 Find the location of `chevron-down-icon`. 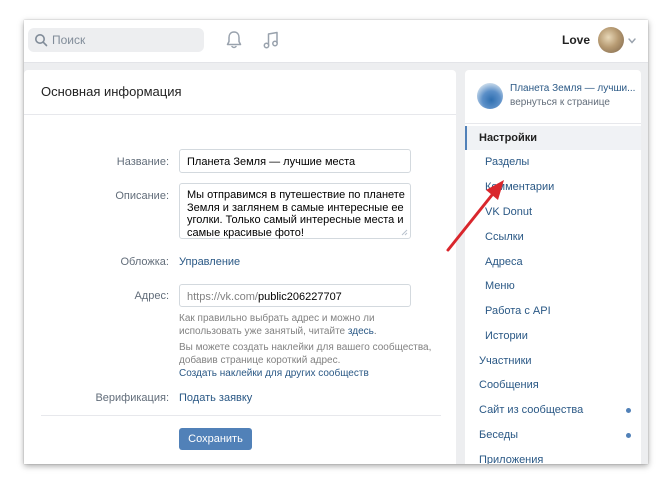

chevron-down-icon is located at coordinates (632, 41).